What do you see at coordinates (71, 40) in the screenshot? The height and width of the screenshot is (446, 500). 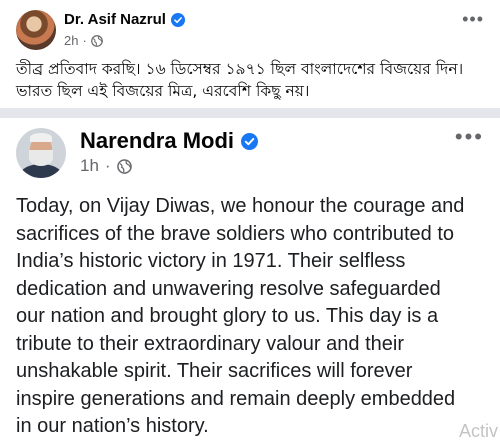 I see `post-time: 2h` at bounding box center [71, 40].